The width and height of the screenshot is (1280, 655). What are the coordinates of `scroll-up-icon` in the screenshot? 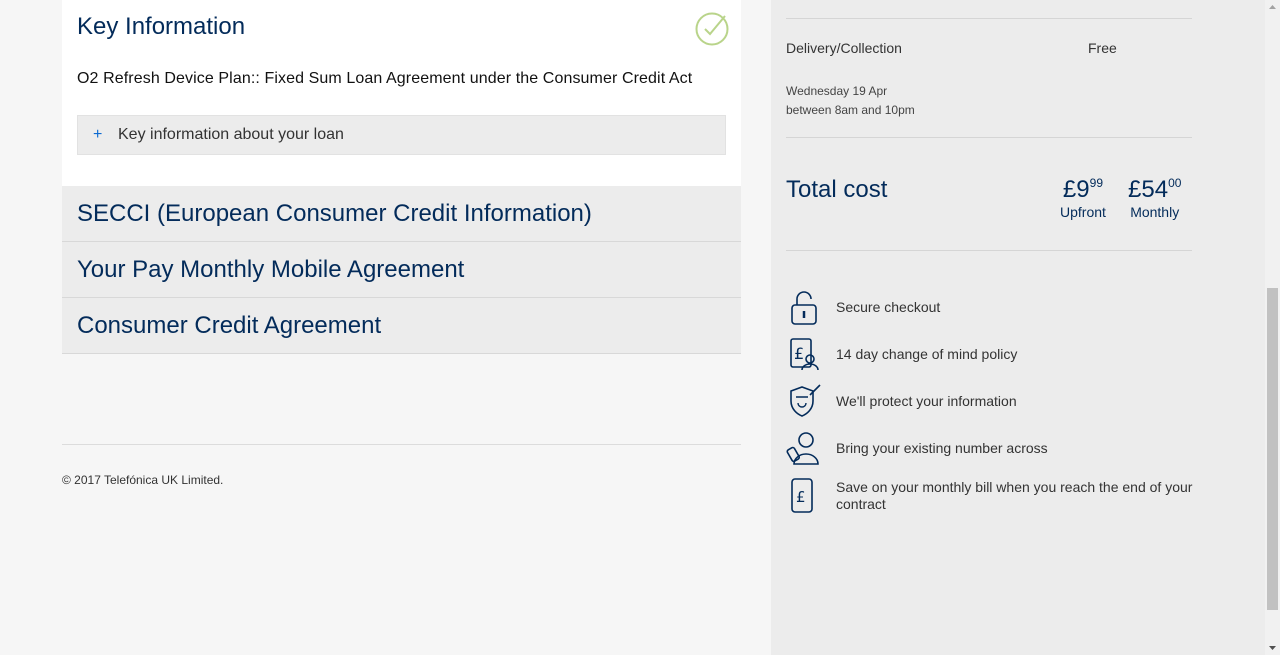 It's located at (1272, 7).